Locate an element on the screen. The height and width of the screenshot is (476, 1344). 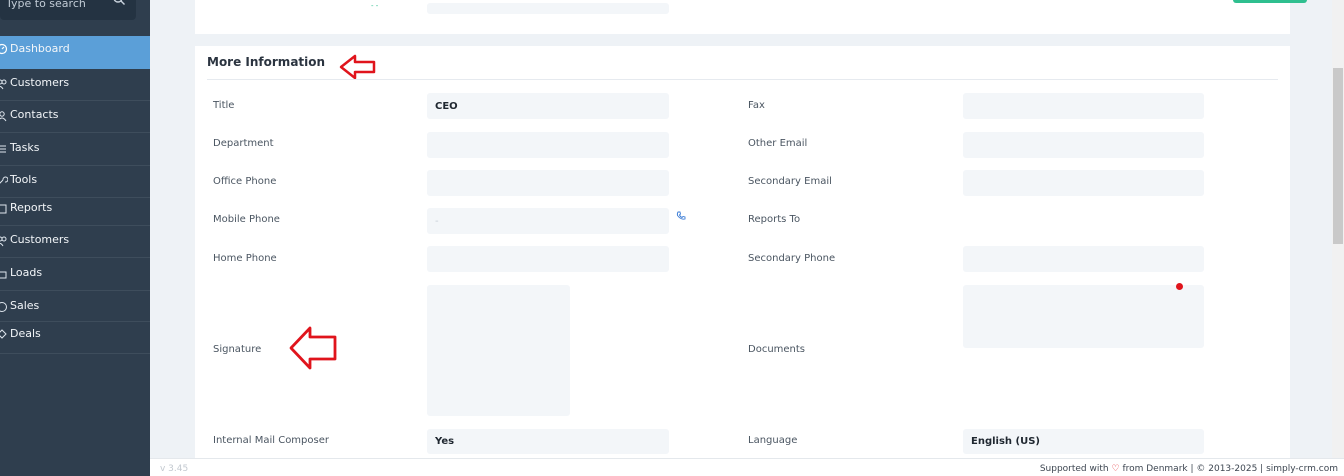
tools-icon is located at coordinates (4, 180).